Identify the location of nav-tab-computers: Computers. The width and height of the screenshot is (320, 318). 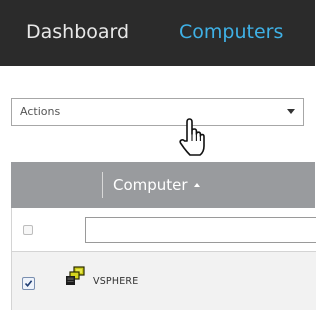
(231, 32).